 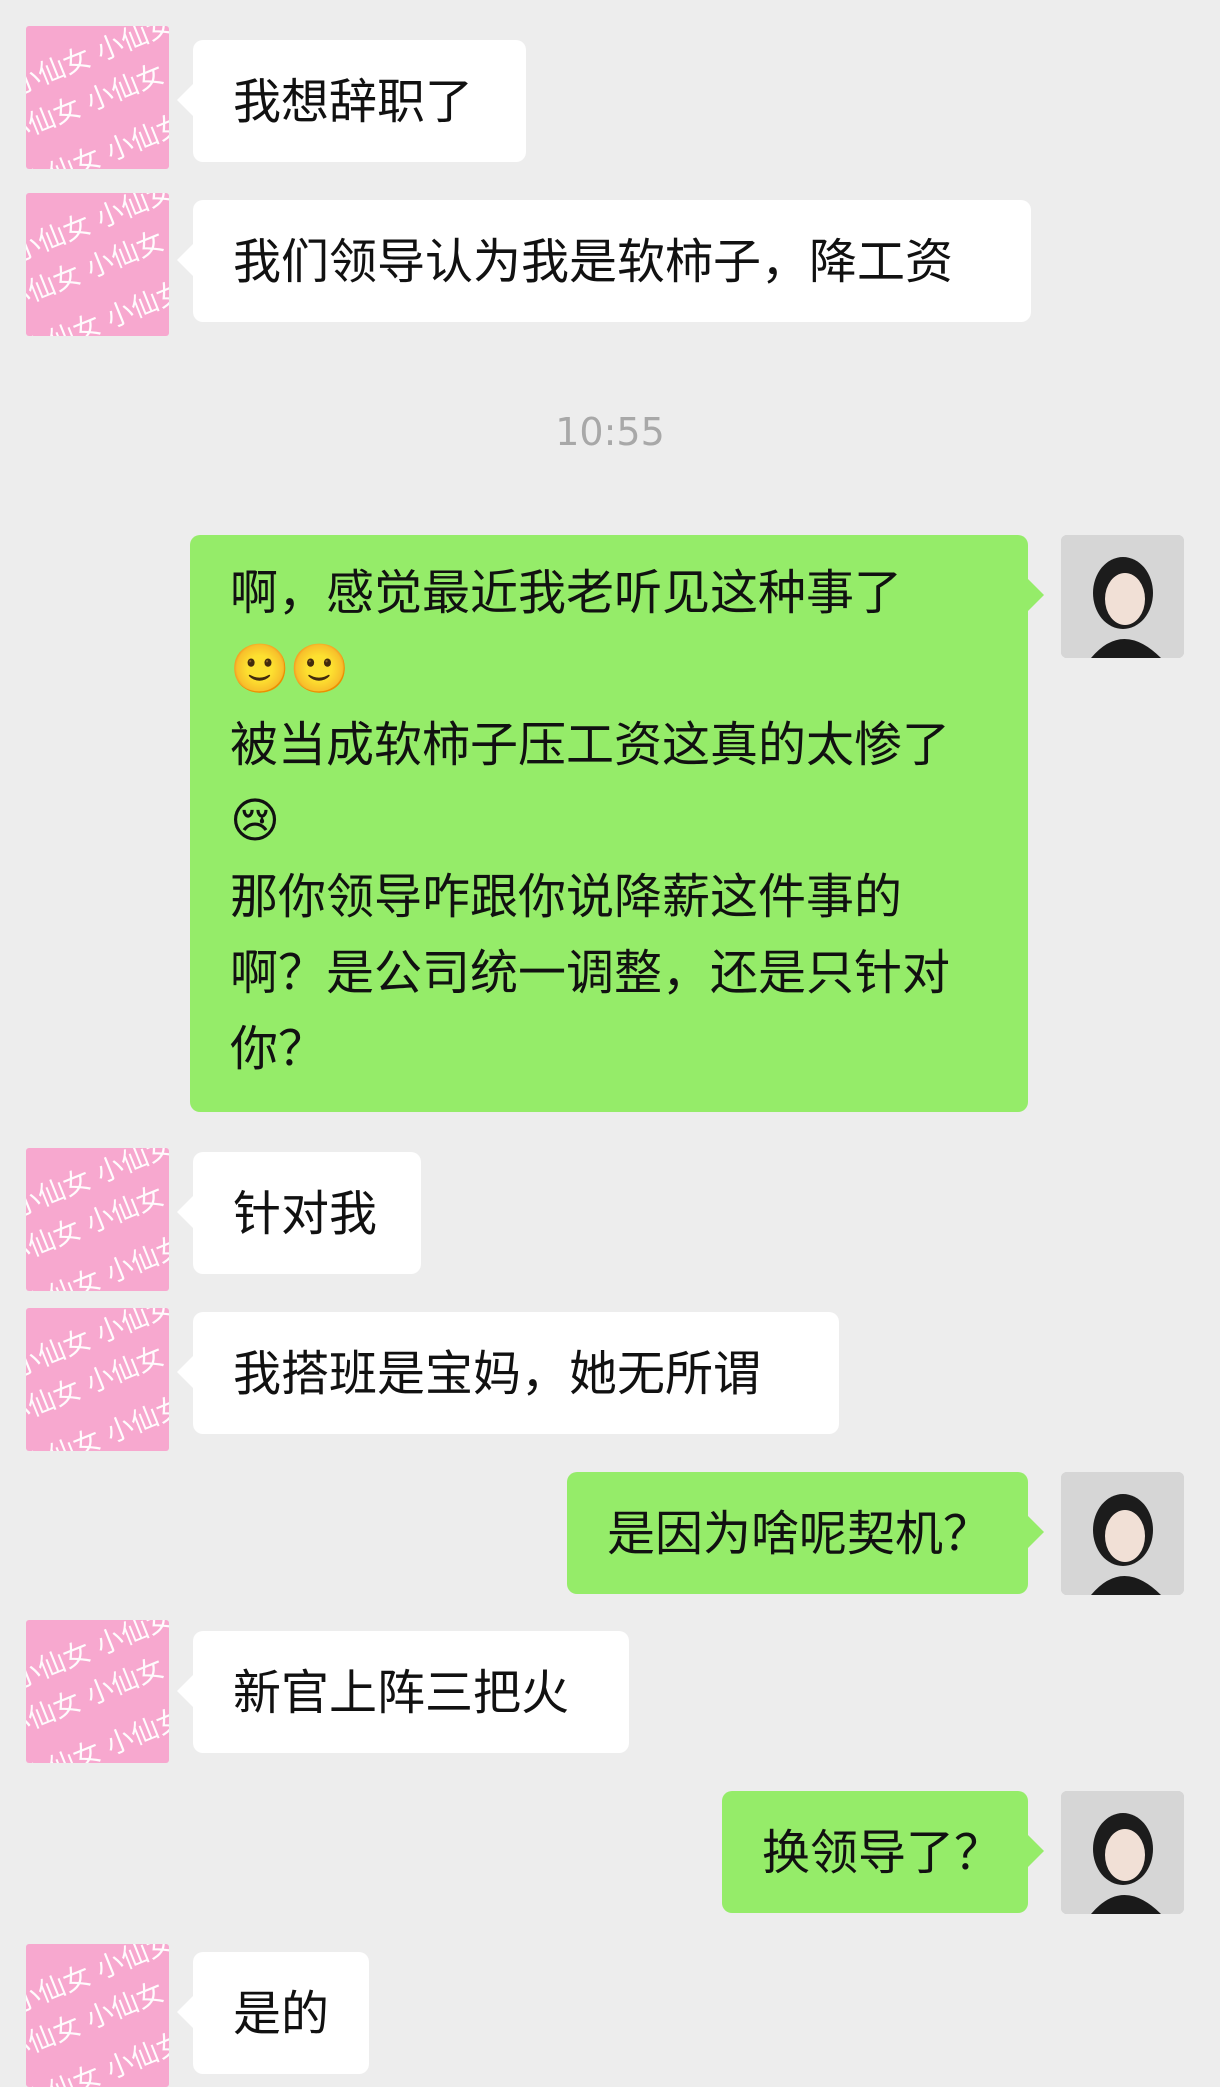 What do you see at coordinates (566, 897) in the screenshot?
I see `message-text: 那你领导咋跟你说降薪这件事的` at bounding box center [566, 897].